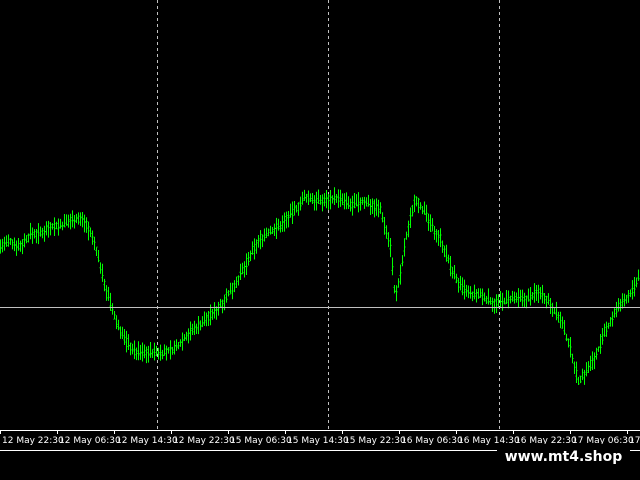 The image size is (640, 480). I want to click on x-tick-label: 12 May 14:30, so click(147, 441).